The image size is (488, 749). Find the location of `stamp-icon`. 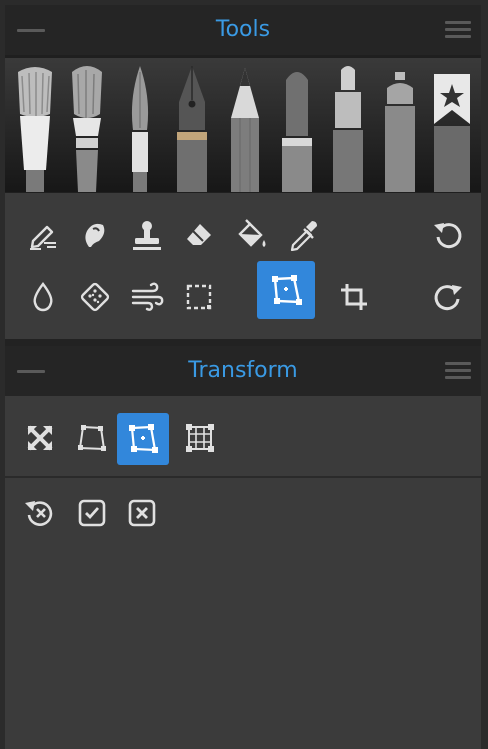

stamp-icon is located at coordinates (147, 235).